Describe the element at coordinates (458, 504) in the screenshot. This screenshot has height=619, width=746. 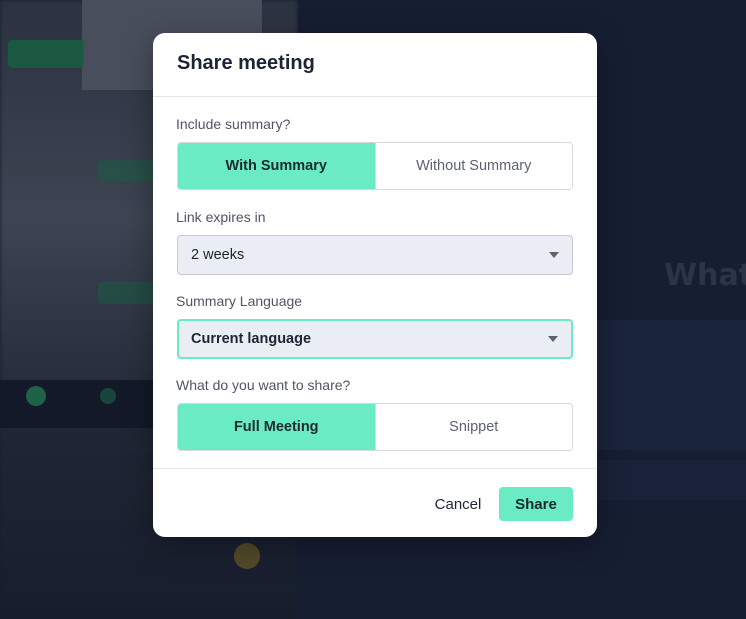
I see `cancel-button: Cancel` at that location.